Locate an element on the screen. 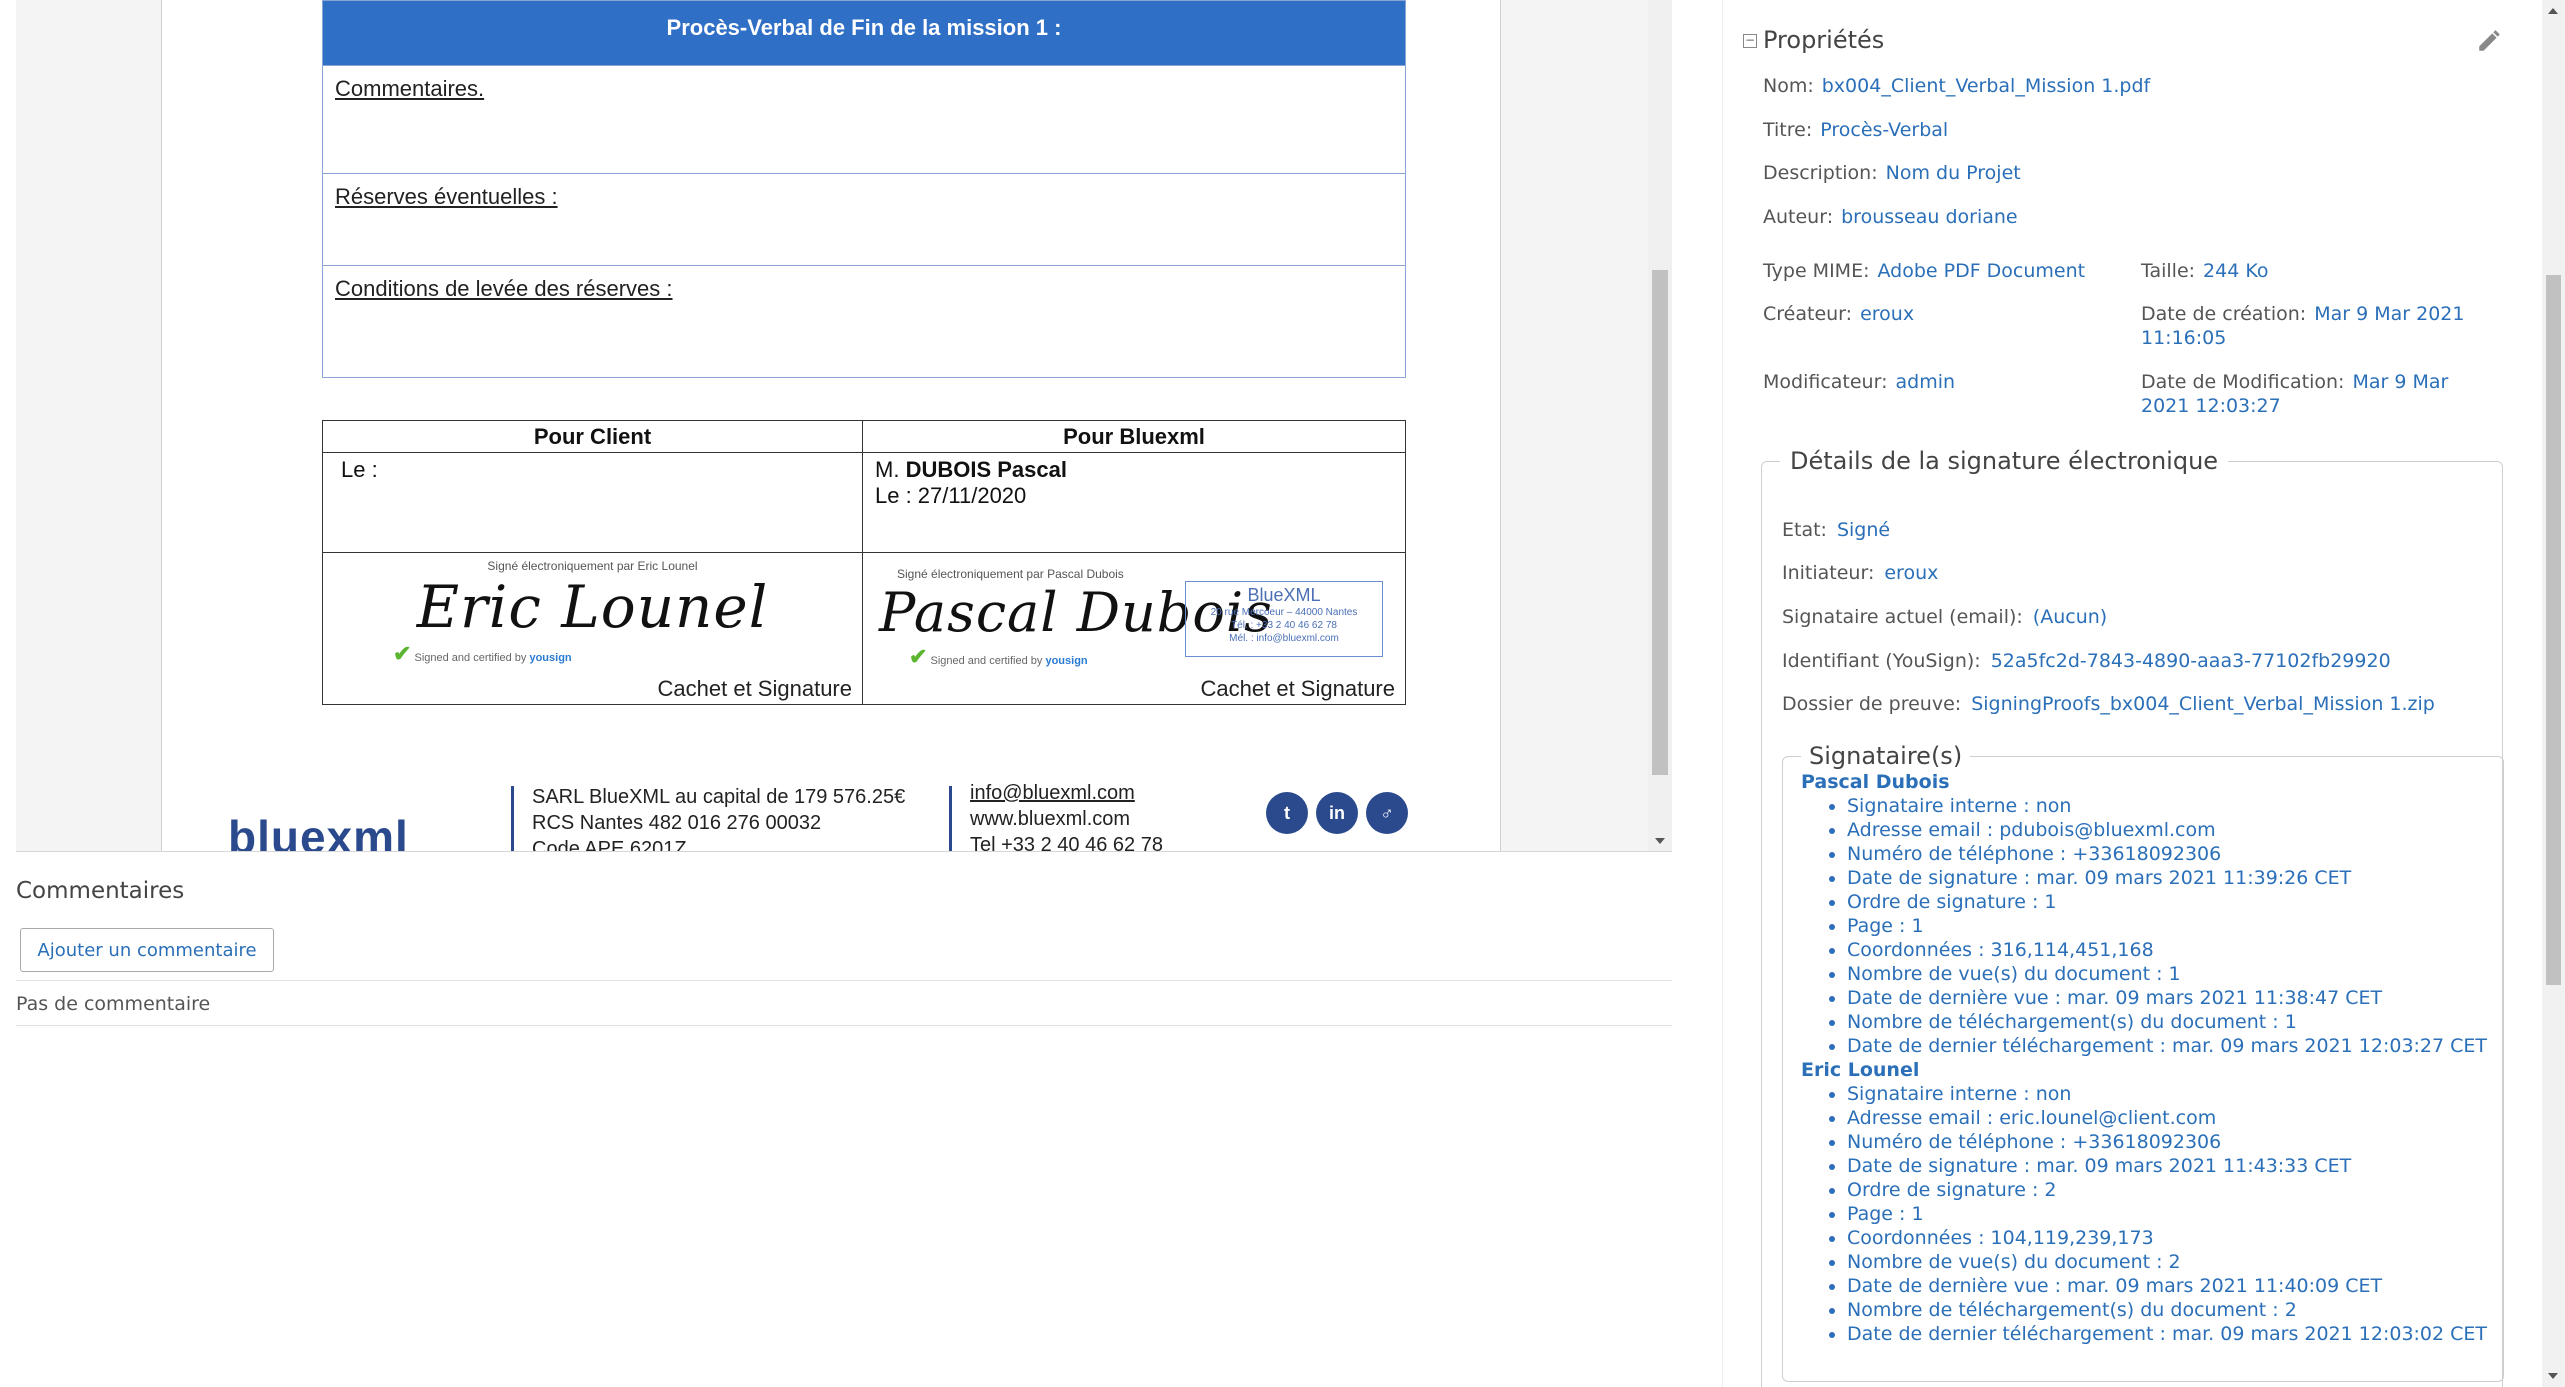 Image resolution: width=2565 pixels, height=1387 pixels. bluexml-name: DUBOIS Pascal is located at coordinates (986, 469).